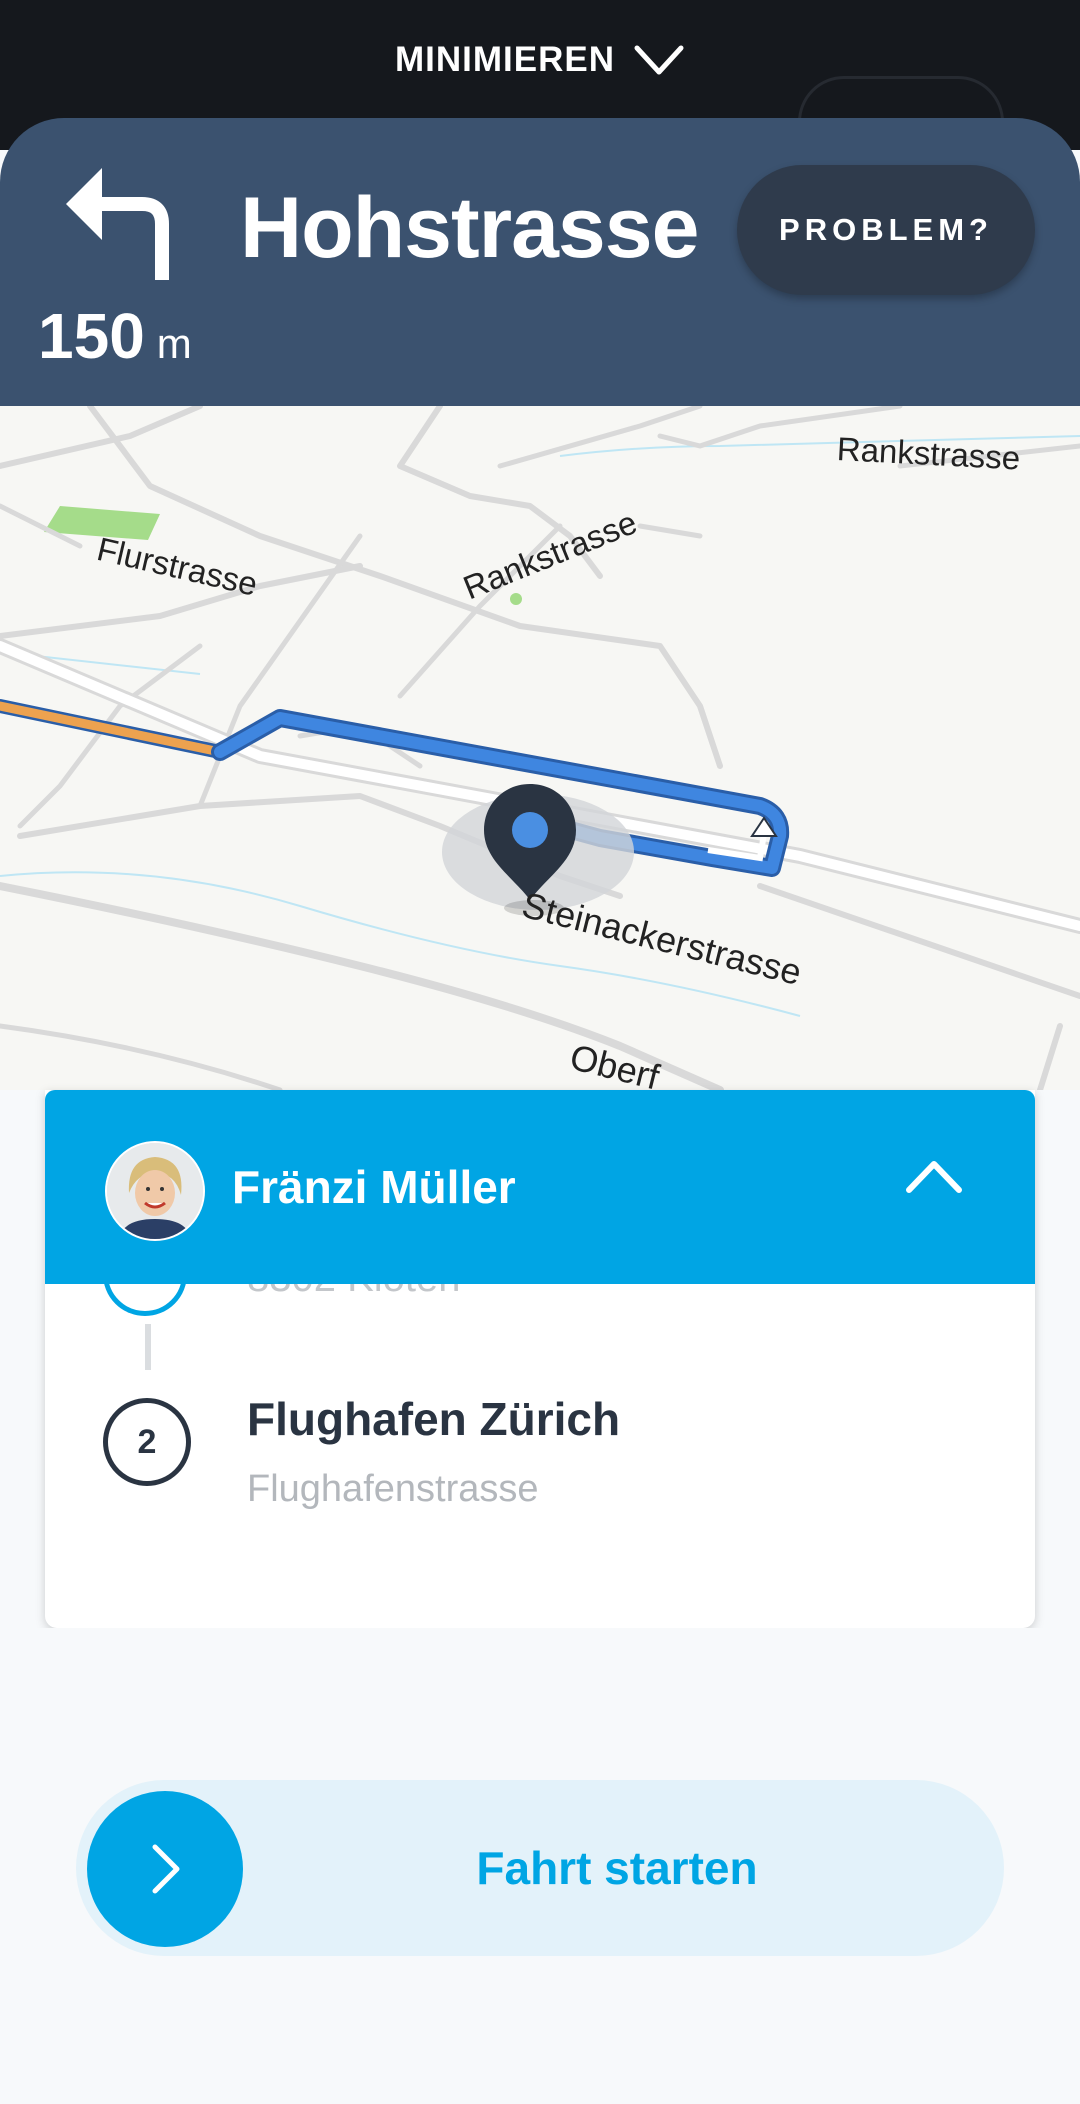 The height and width of the screenshot is (2104, 1080). I want to click on chevron-right-icon, so click(166, 1869).